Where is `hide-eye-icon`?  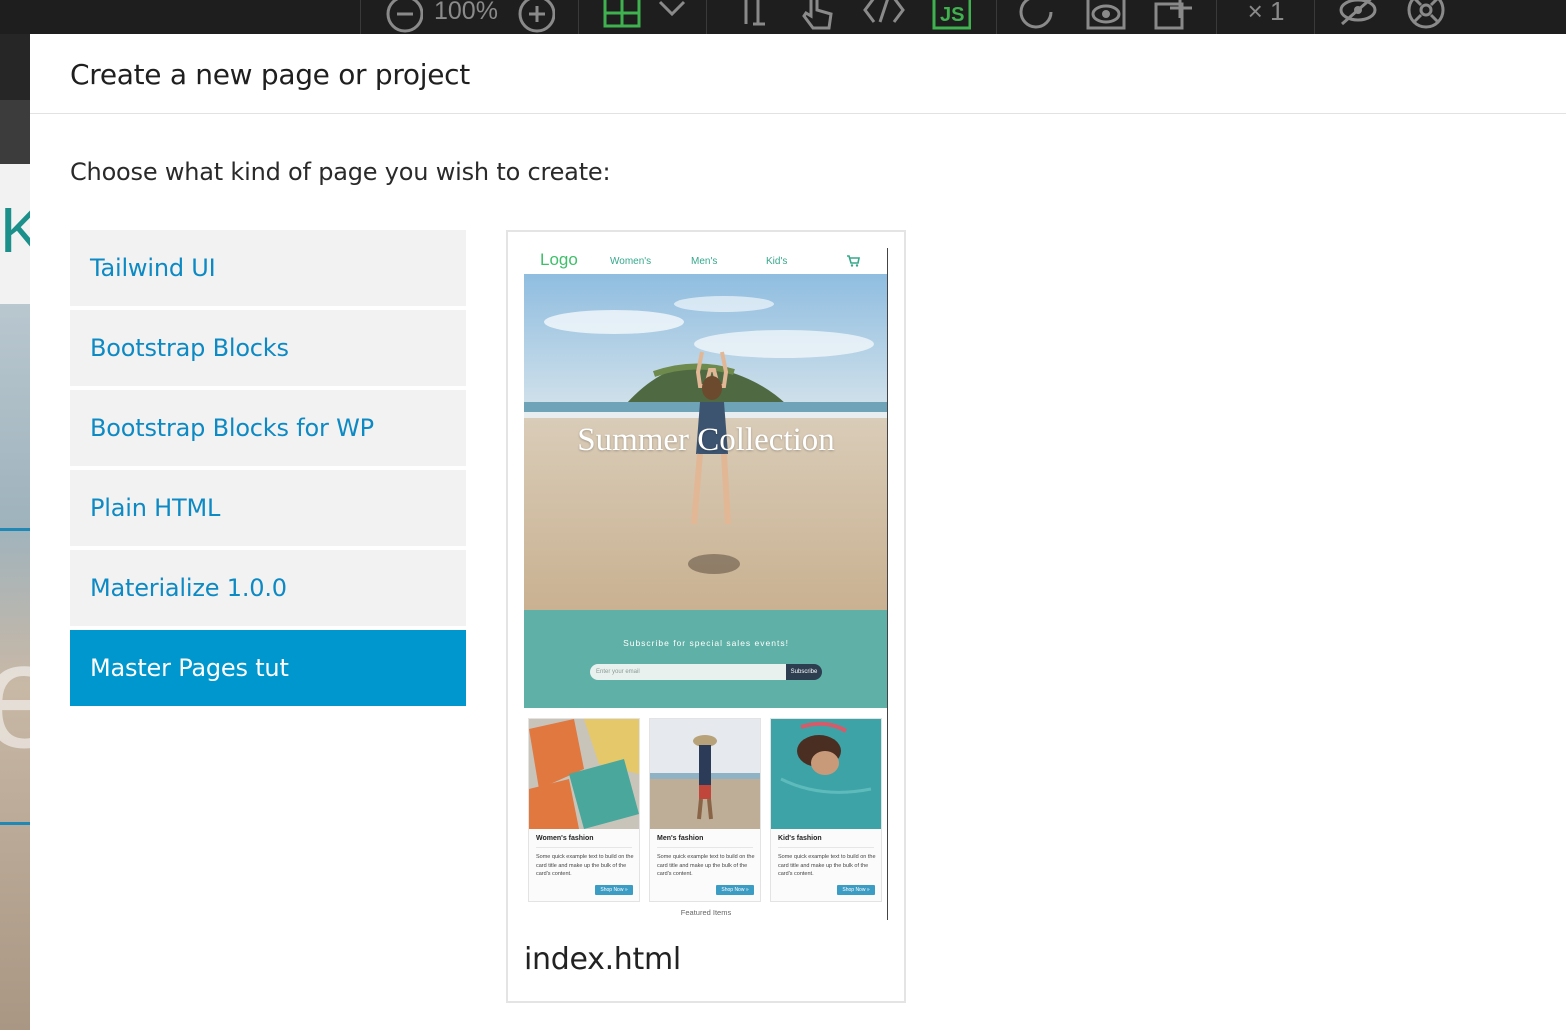 hide-eye-icon is located at coordinates (1358, 17).